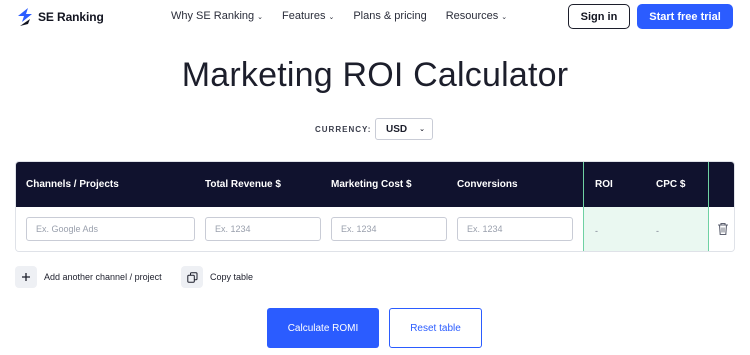  I want to click on currency-label: CURRENCY:, so click(343, 129).